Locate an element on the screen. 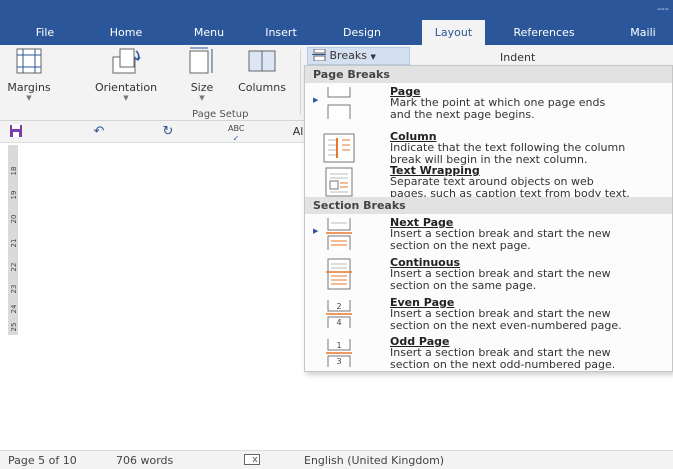 Image resolution: width=673 pixels, height=469 pixels. tab-mailings: Maili is located at coordinates (643, 32).